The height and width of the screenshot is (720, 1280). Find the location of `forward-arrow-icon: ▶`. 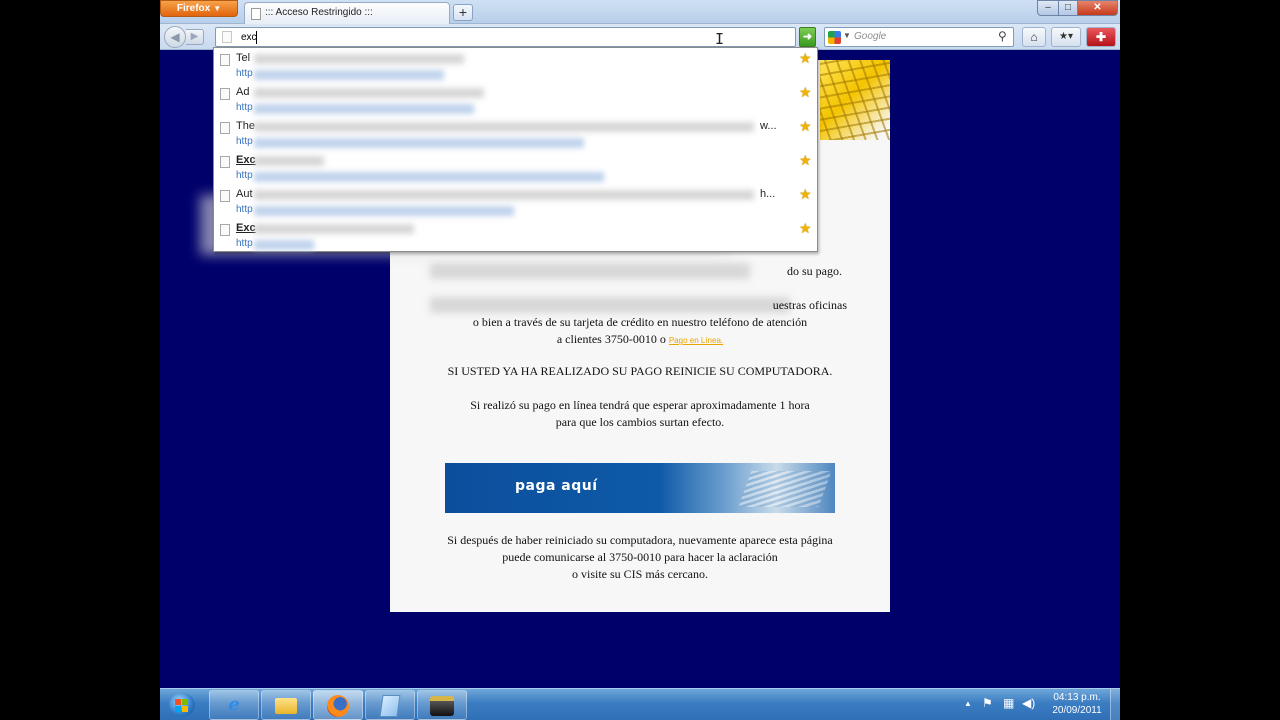

forward-arrow-icon: ▶ is located at coordinates (194, 36).